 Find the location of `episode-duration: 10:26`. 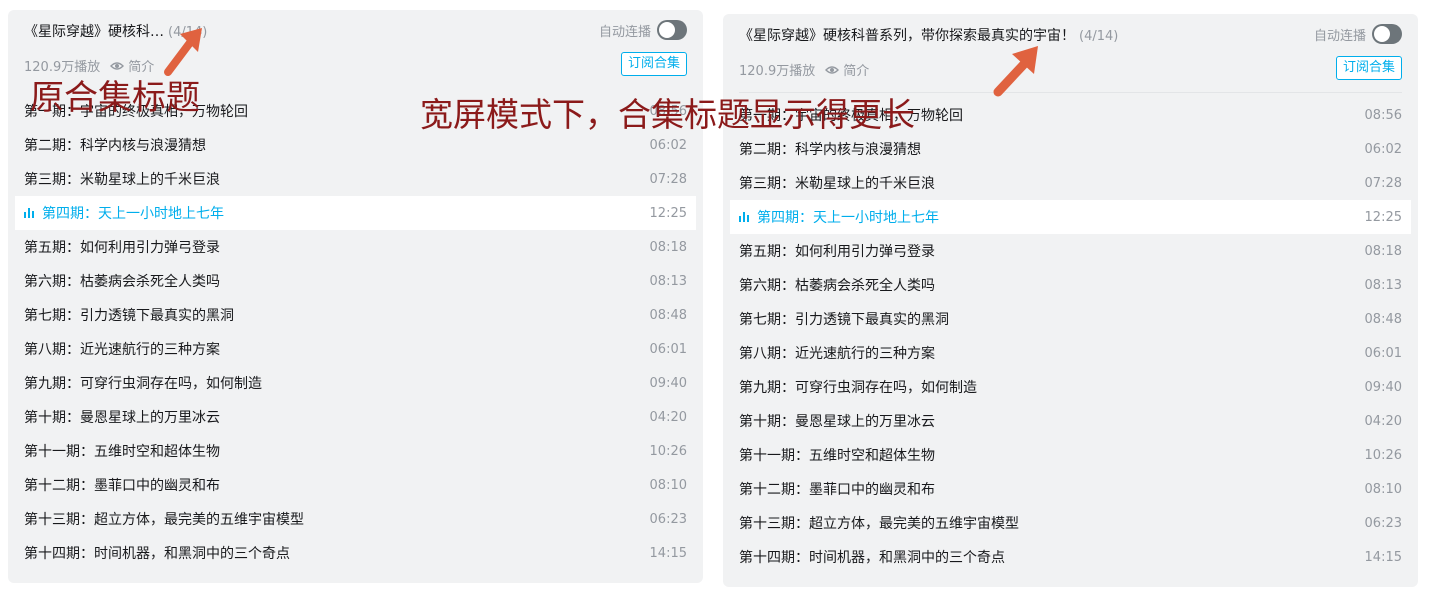

episode-duration: 10:26 is located at coordinates (668, 451).